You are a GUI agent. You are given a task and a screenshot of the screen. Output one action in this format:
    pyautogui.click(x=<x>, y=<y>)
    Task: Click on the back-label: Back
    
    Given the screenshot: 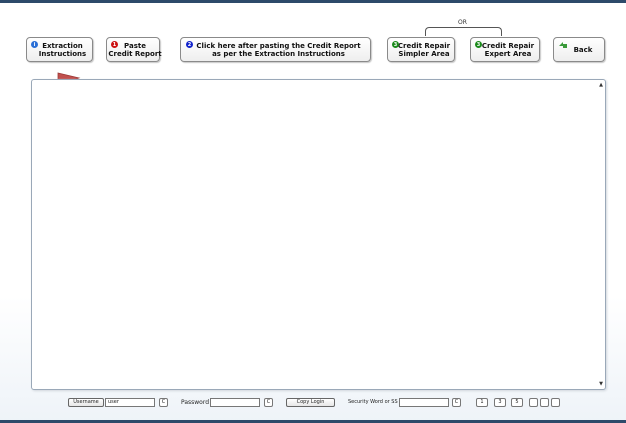 What is the action you would take?
    pyautogui.click(x=583, y=49)
    